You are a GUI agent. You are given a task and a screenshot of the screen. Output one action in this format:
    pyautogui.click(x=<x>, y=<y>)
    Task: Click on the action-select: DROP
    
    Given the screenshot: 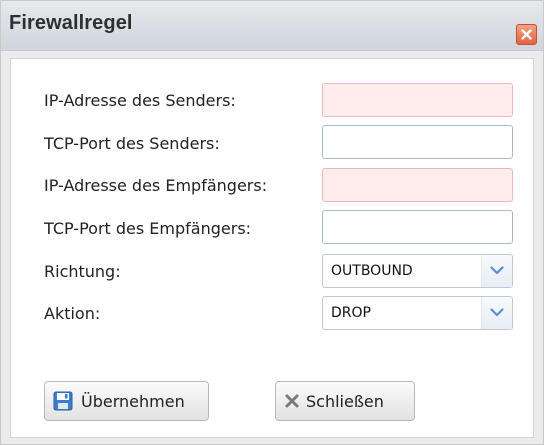 What is the action you would take?
    pyautogui.click(x=417, y=313)
    